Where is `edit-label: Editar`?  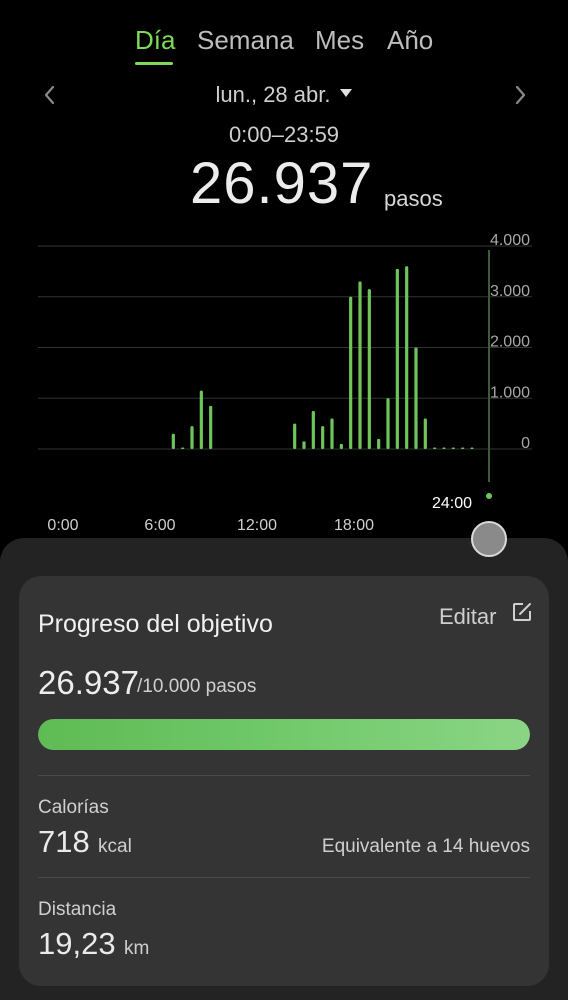 edit-label: Editar is located at coordinates (468, 616).